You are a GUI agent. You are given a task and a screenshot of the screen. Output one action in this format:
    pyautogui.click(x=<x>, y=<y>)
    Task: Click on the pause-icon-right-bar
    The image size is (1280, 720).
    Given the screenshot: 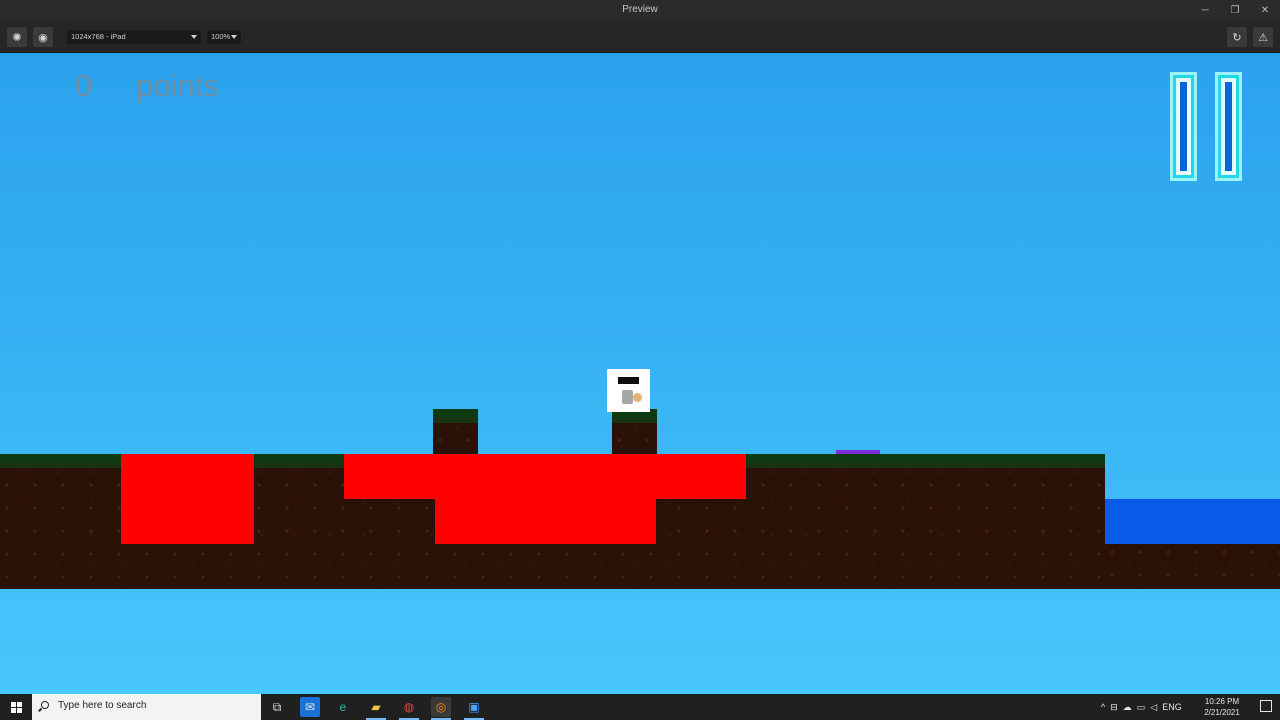 What is the action you would take?
    pyautogui.click(x=1228, y=126)
    